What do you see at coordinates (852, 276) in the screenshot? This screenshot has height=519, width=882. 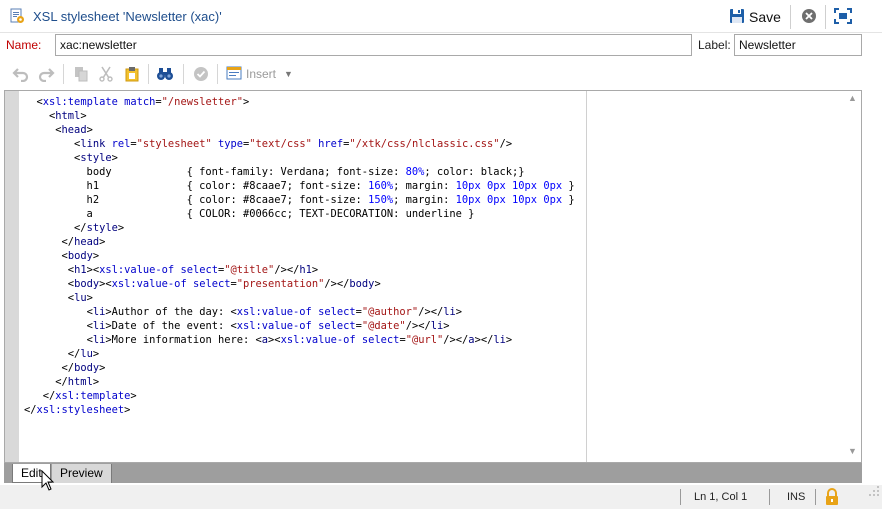 I see `vertical-scrollbar: ▲ ▼` at bounding box center [852, 276].